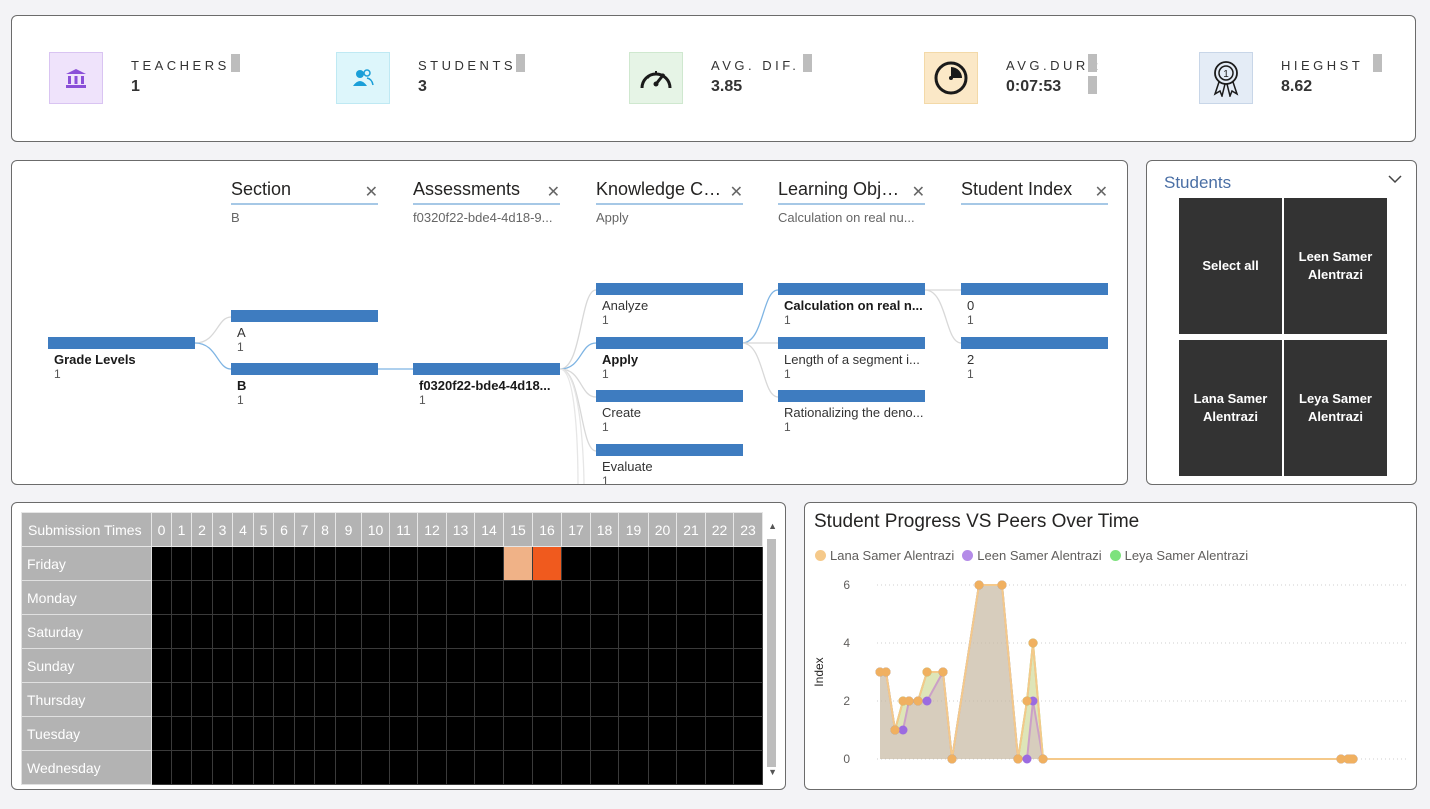 This screenshot has width=1430, height=809. What do you see at coordinates (1034, 305) in the screenshot?
I see `tree-node-student-index: 0 1` at bounding box center [1034, 305].